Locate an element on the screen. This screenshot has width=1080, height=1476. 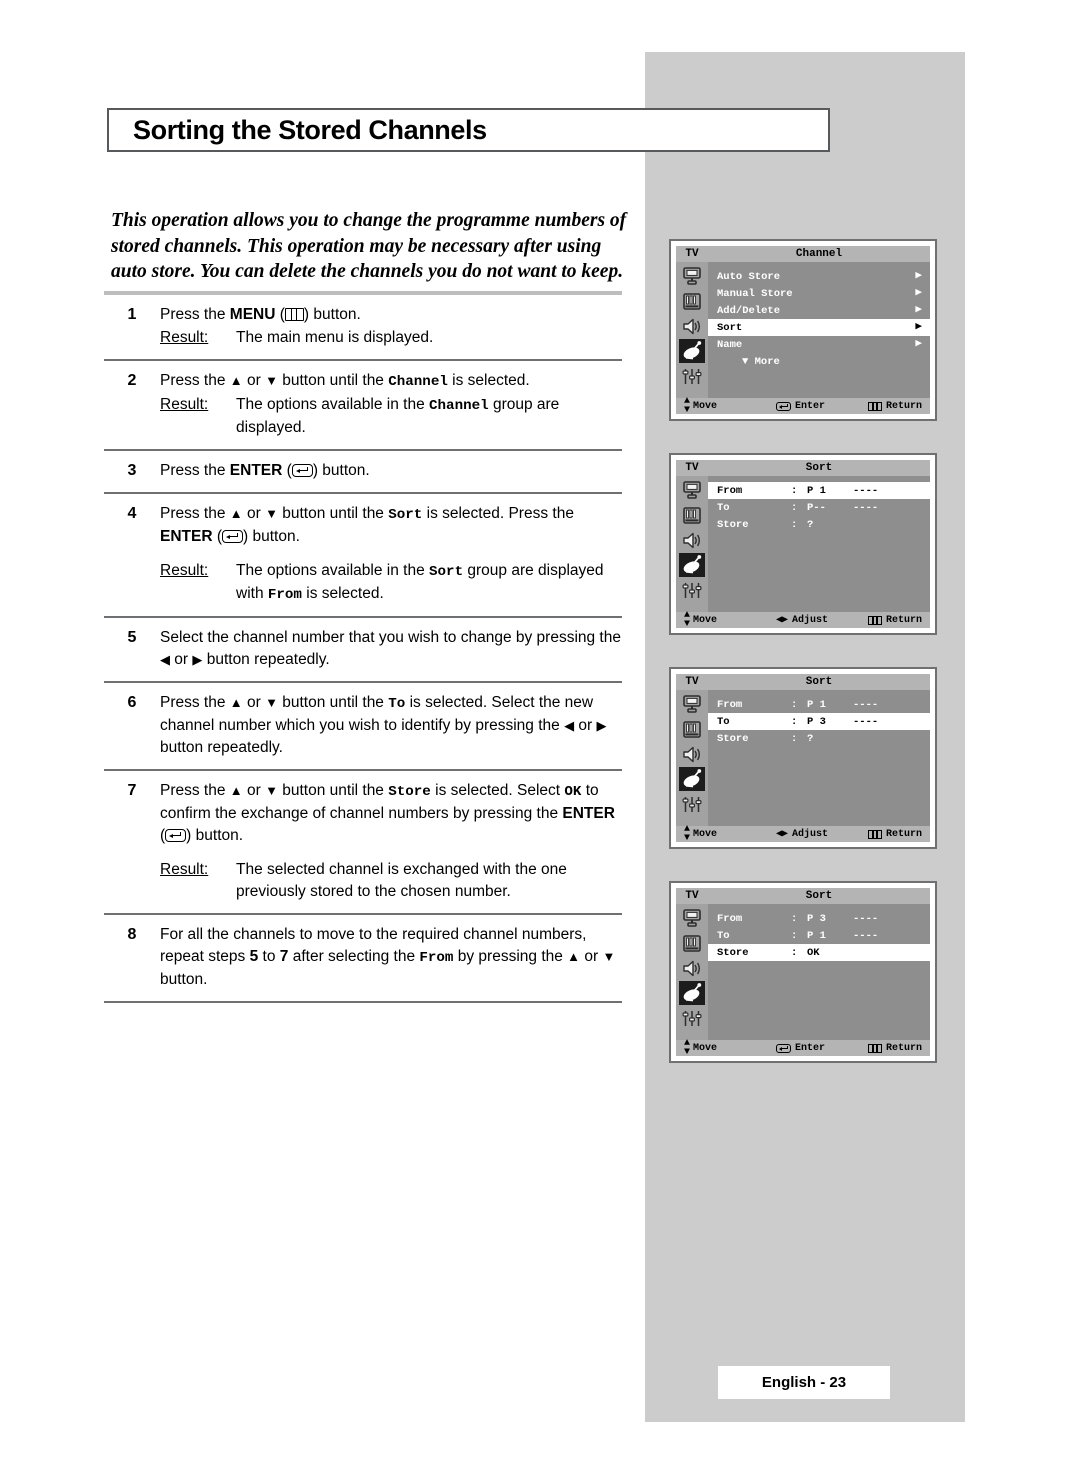
osd-field-store: Store : OK is located at coordinates (819, 952).